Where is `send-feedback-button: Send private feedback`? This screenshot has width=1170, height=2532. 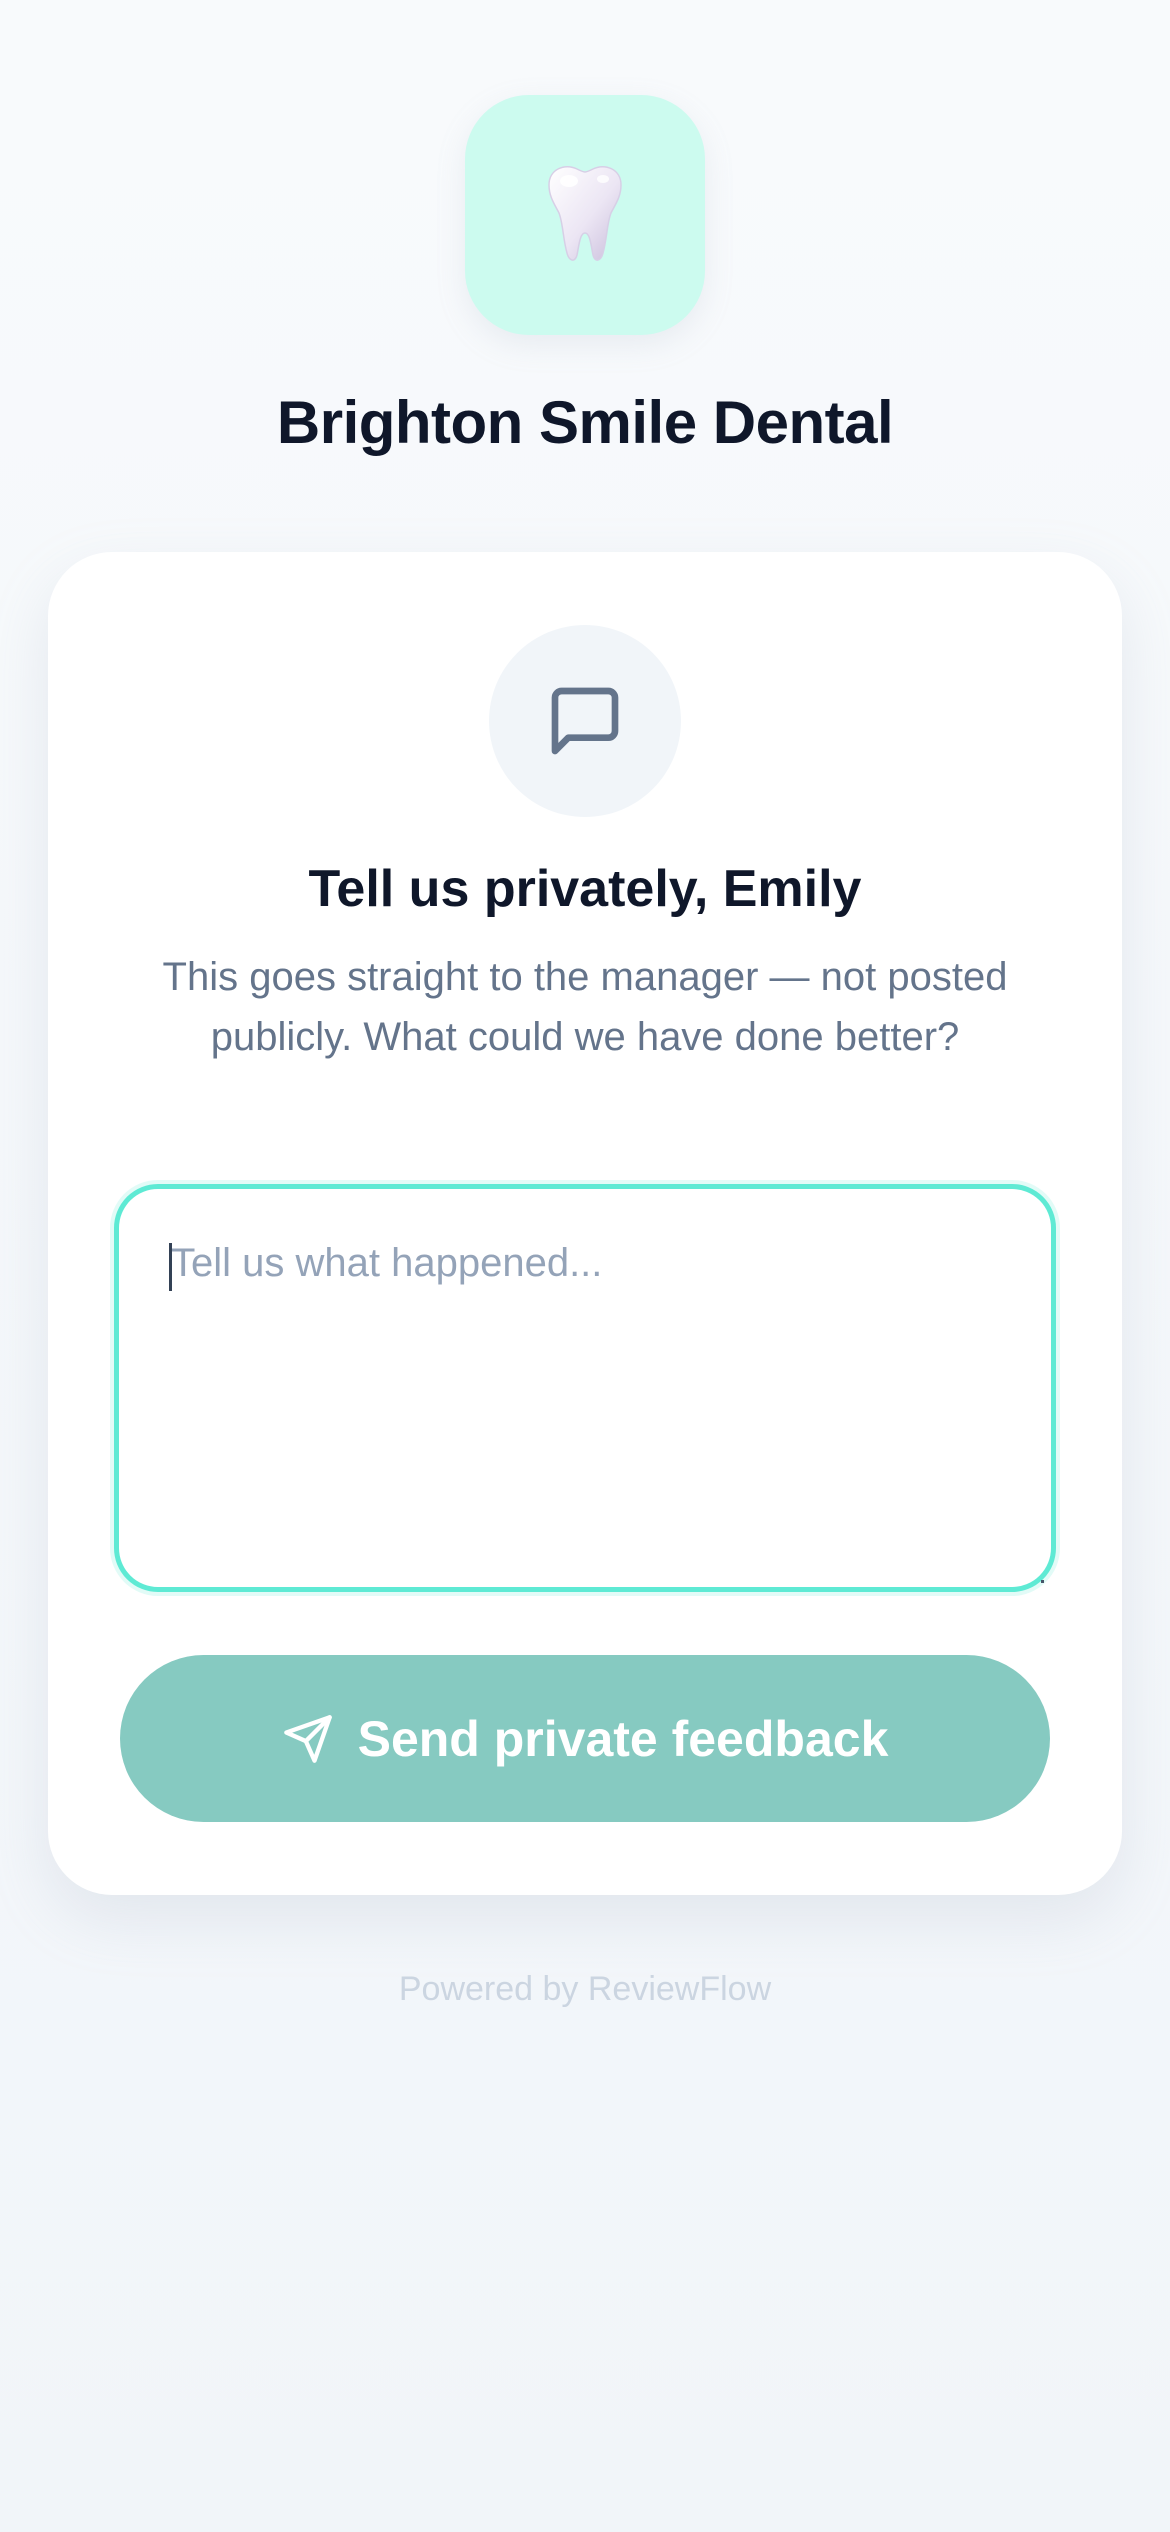
send-feedback-button: Send private feedback is located at coordinates (585, 1738).